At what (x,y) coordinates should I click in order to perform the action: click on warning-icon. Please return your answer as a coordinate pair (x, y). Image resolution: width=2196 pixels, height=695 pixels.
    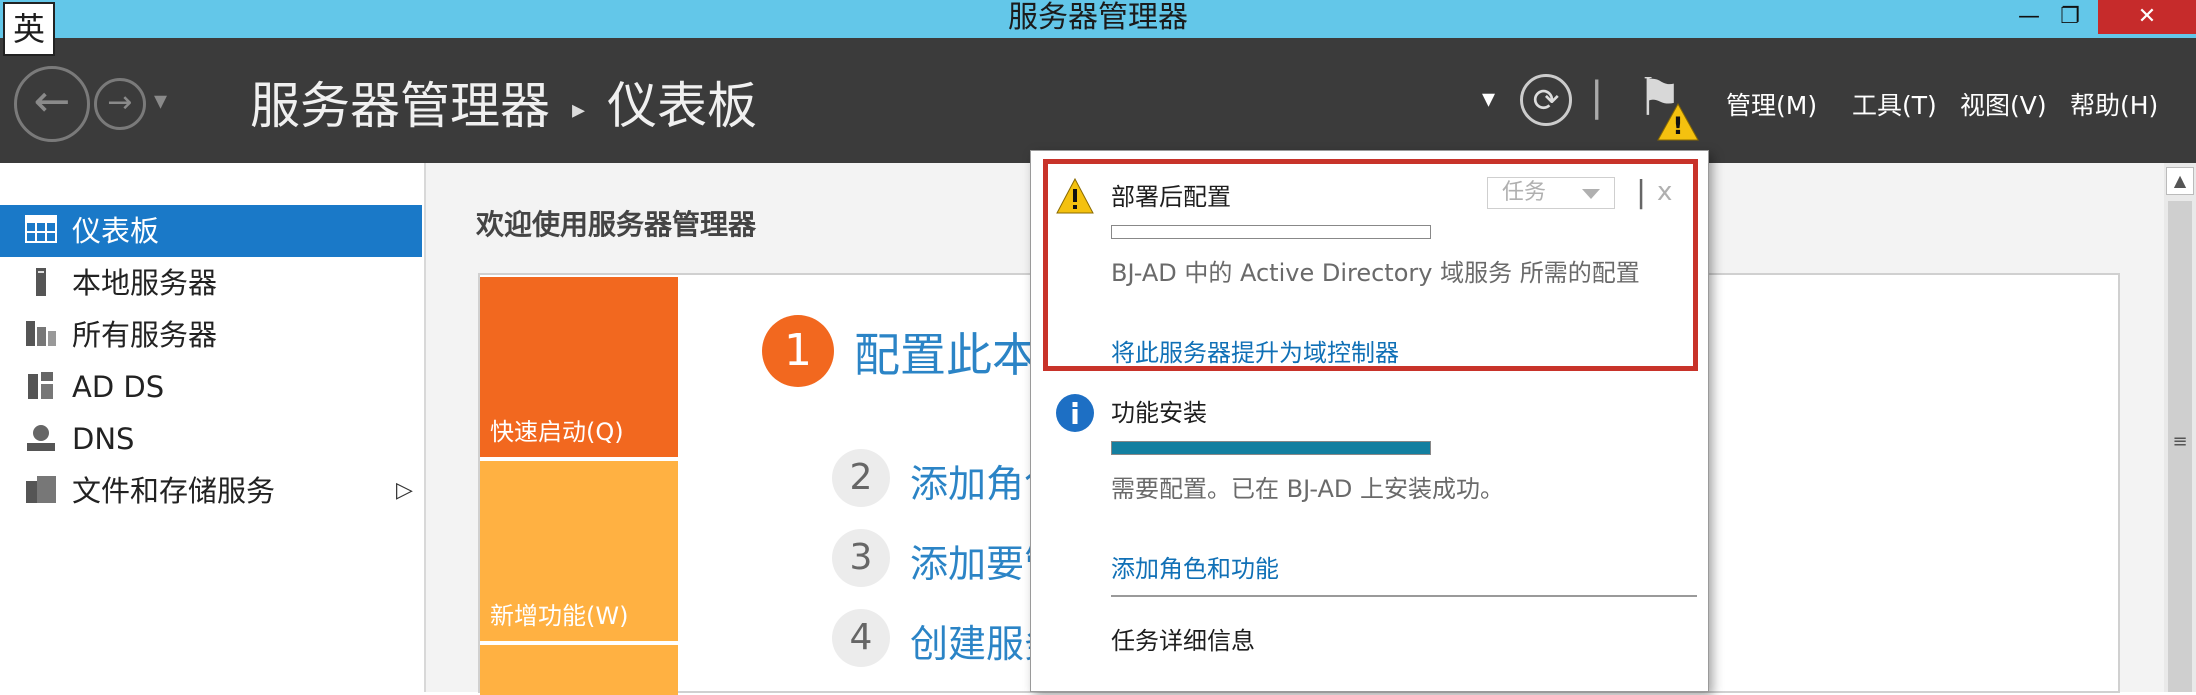
    Looking at the image, I should click on (1075, 197).